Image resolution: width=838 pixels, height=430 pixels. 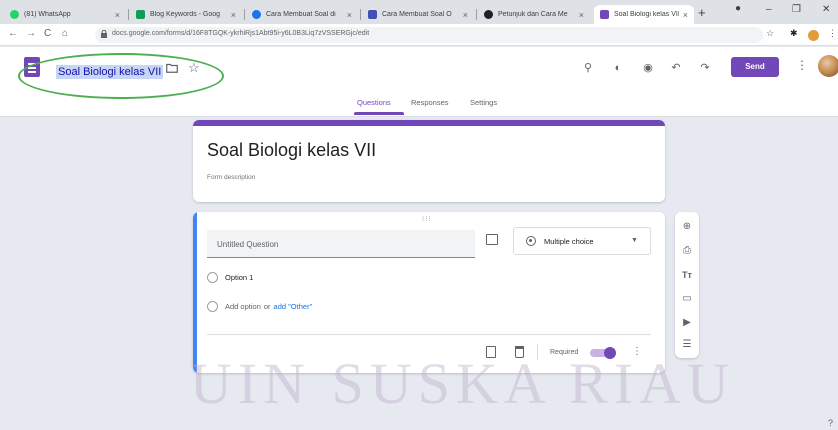 I want to click on browser-tab-cara-membuat-1: Cara Membuat Soal di ×, so click(x=302, y=14).